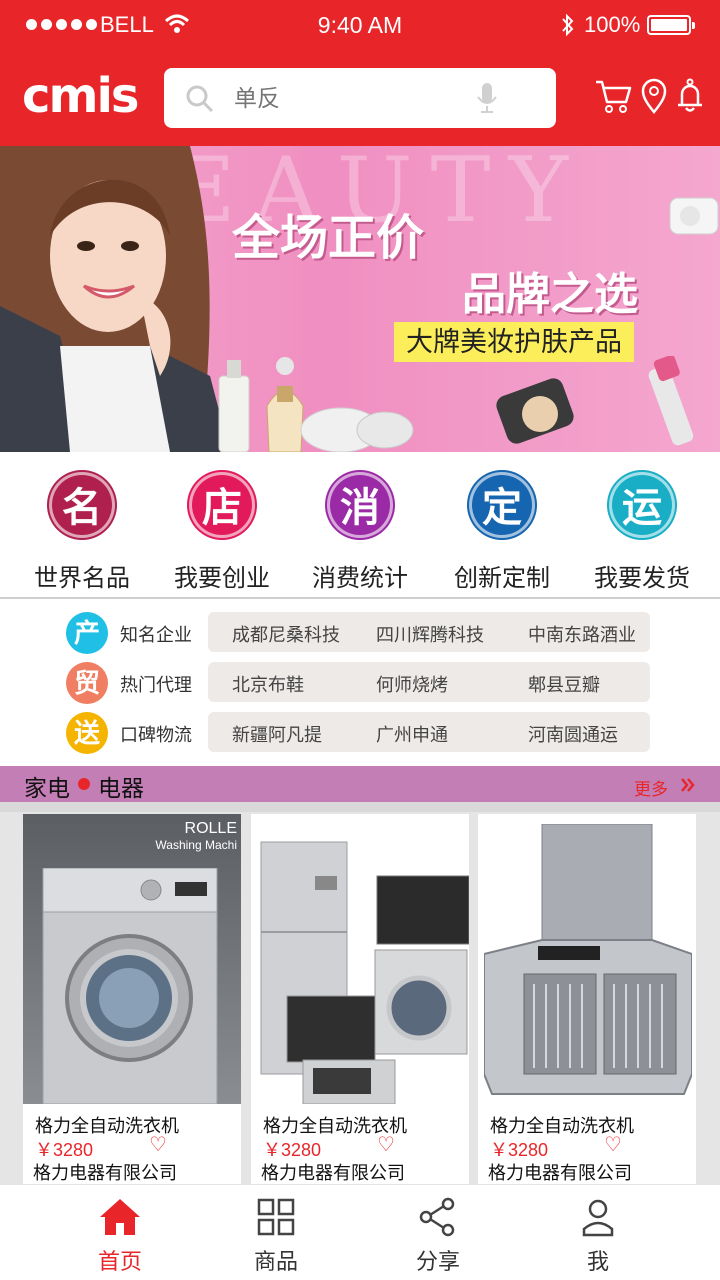 This screenshot has height=1280, width=720. Describe the element at coordinates (597, 1261) in the screenshot. I see `tab-label: 我` at that location.